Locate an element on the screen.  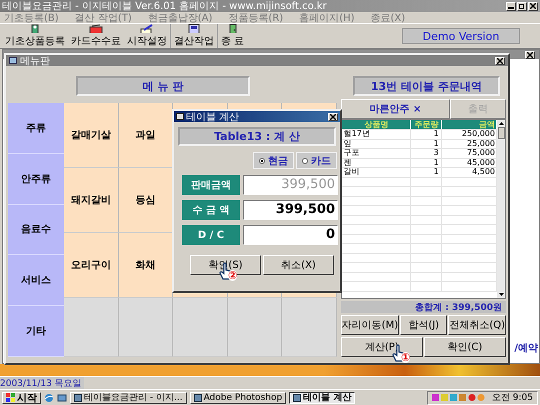
toolbar-button: 카드수수료 is located at coordinates (96, 36).